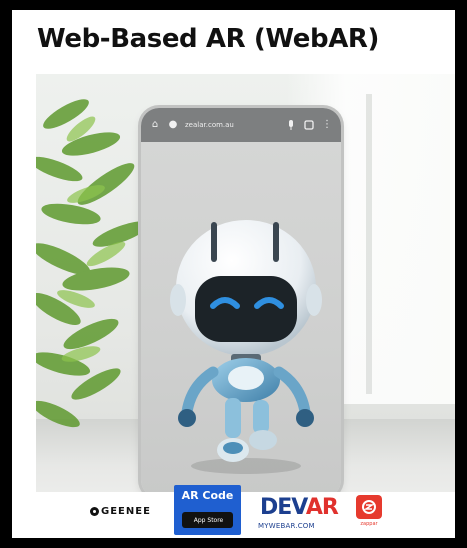  I want to click on geenee-mark-icon, so click(94, 511).